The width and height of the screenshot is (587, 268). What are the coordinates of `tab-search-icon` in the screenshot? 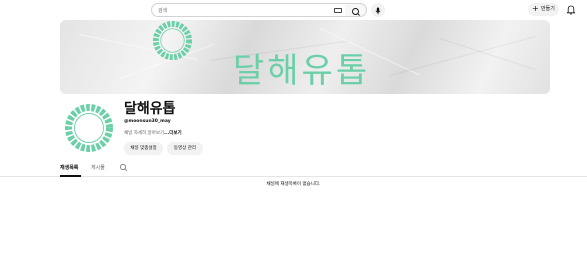 It's located at (123, 167).